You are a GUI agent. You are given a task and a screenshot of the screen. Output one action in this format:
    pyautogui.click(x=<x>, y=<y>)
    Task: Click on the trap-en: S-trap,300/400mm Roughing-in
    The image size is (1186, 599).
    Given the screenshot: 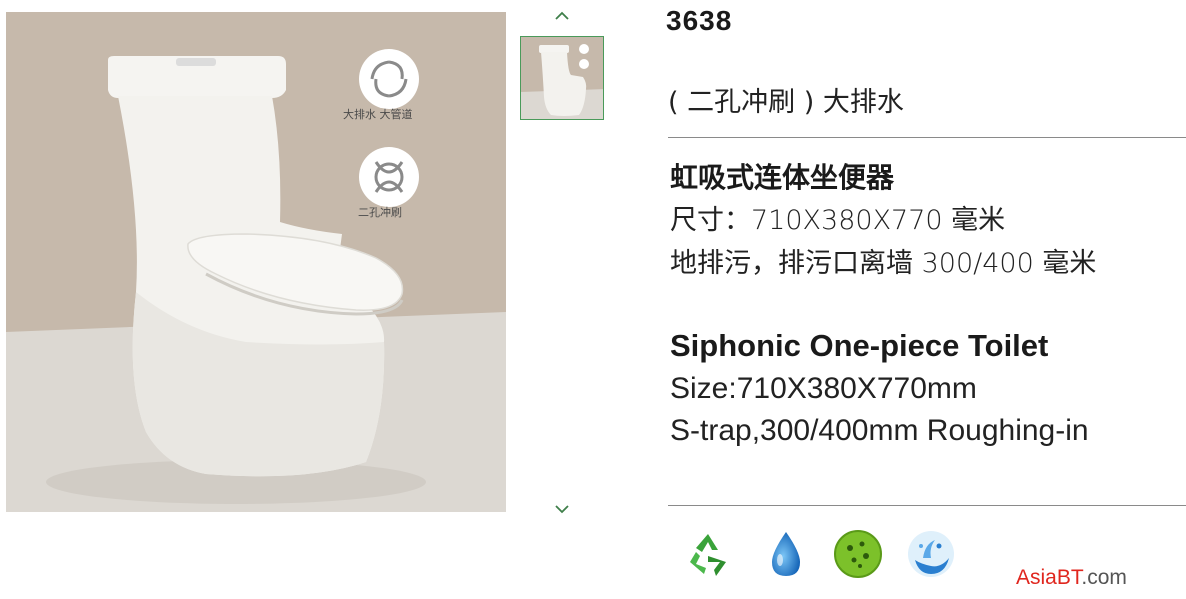 What is the action you would take?
    pyautogui.click(x=879, y=430)
    